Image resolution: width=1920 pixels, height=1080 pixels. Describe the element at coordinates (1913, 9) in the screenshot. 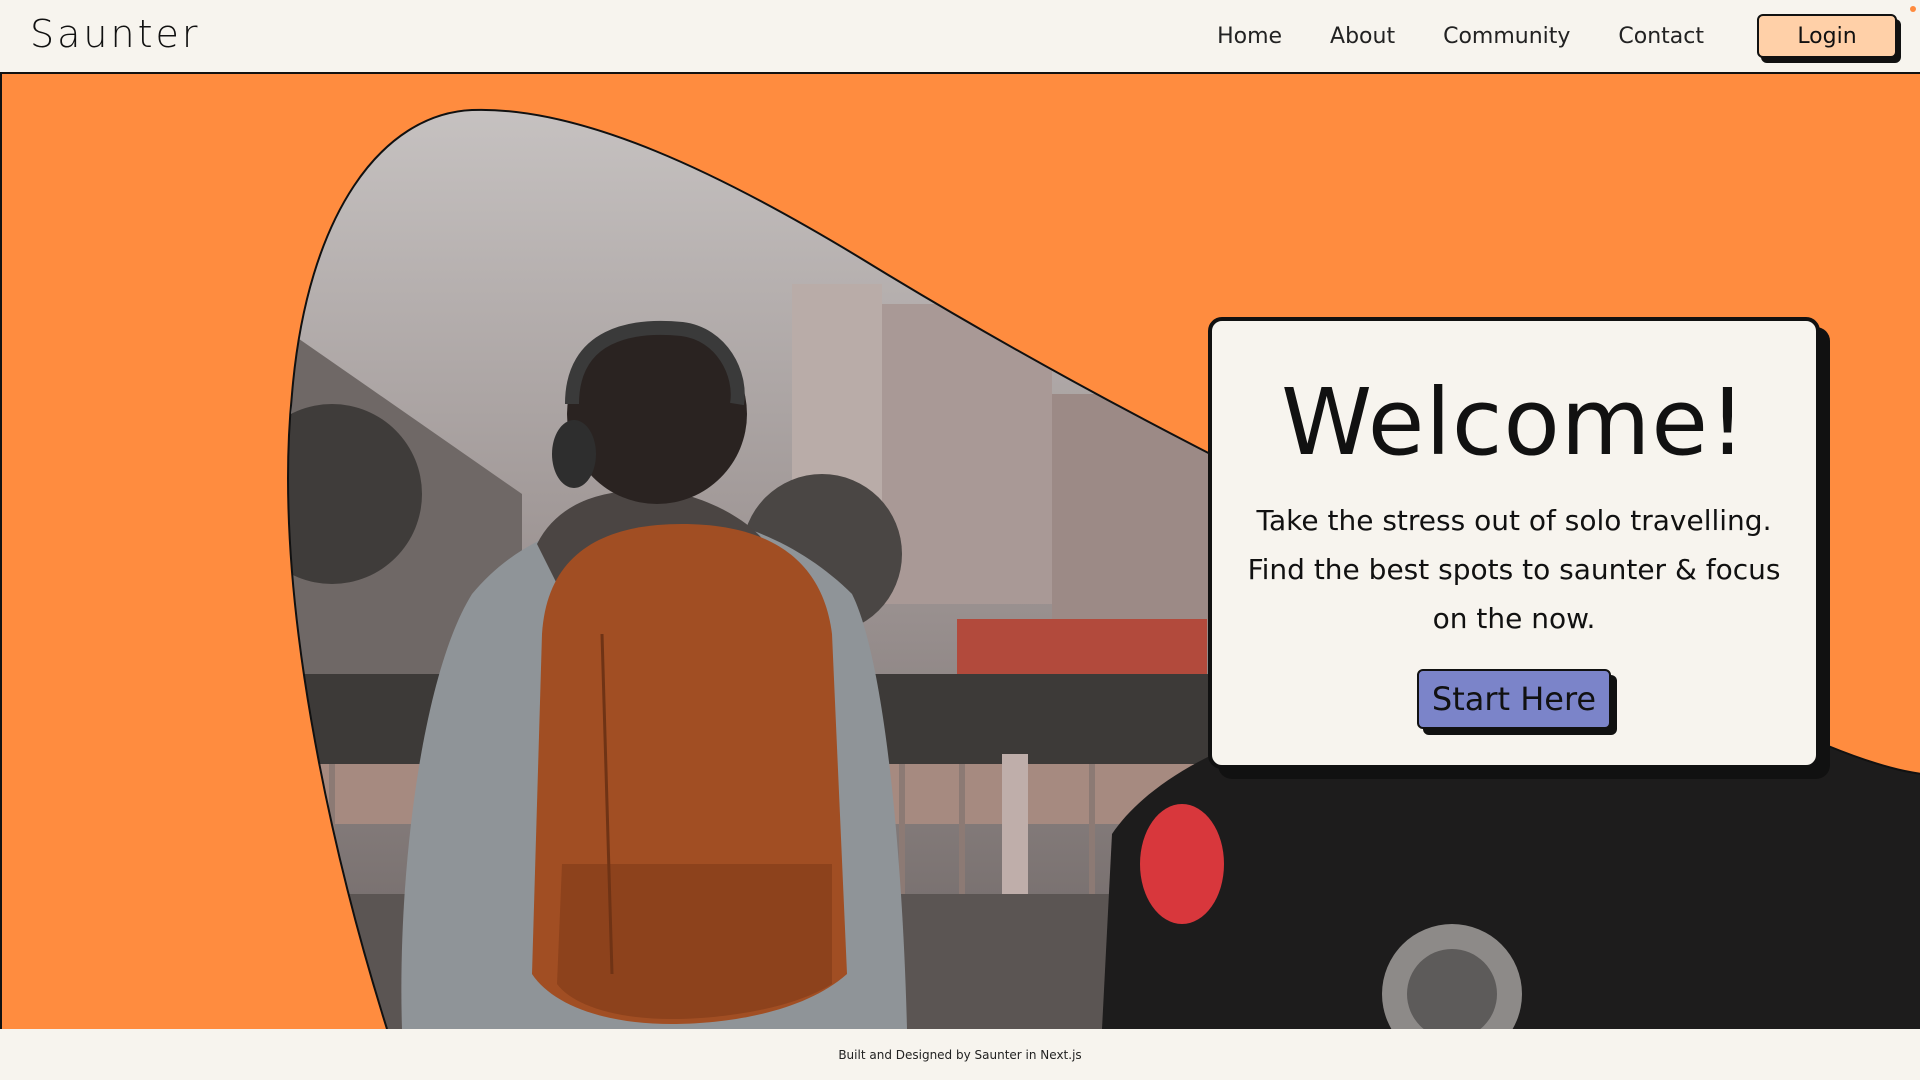

I see `notification-dot` at that location.